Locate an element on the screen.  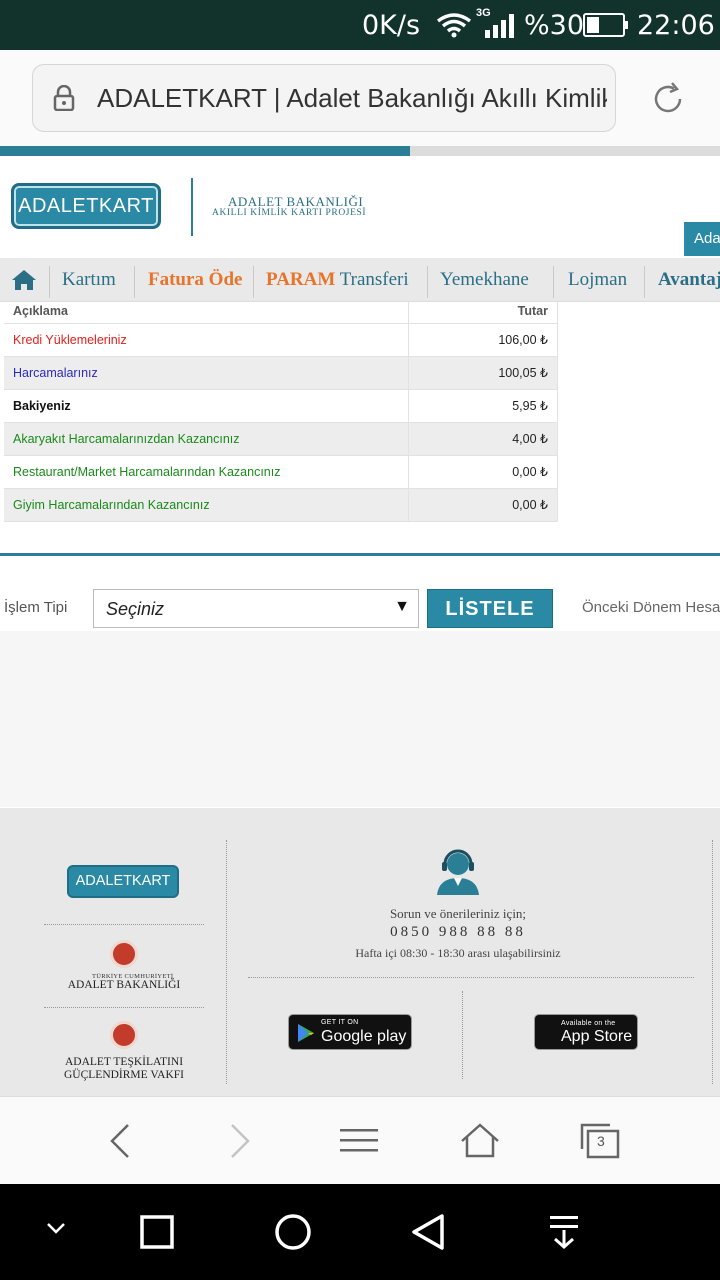
nav-param-transferi: PARAM Transferi is located at coordinates (337, 280).